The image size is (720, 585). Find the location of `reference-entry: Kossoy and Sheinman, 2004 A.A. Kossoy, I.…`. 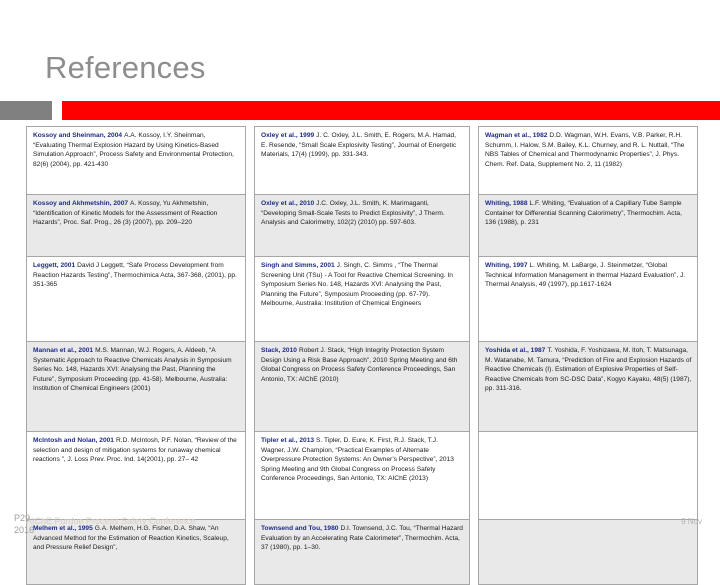

reference-entry: Kossoy and Sheinman, 2004 A.A. Kossoy, I.… is located at coordinates (136, 160).